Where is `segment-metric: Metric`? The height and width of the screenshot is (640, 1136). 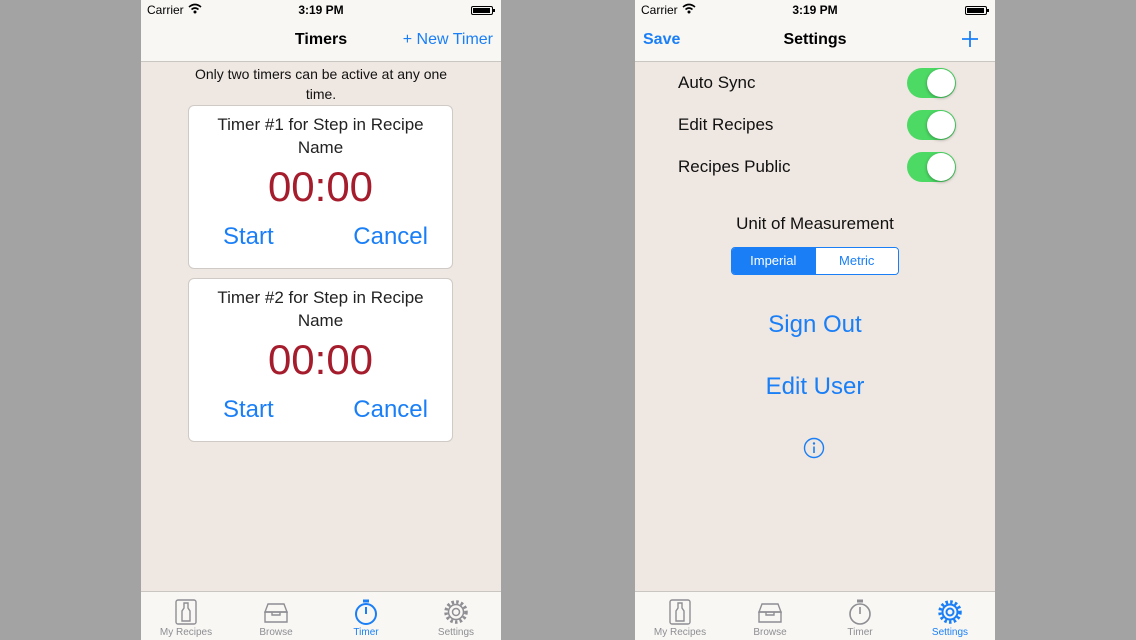
segment-metric: Metric is located at coordinates (856, 261).